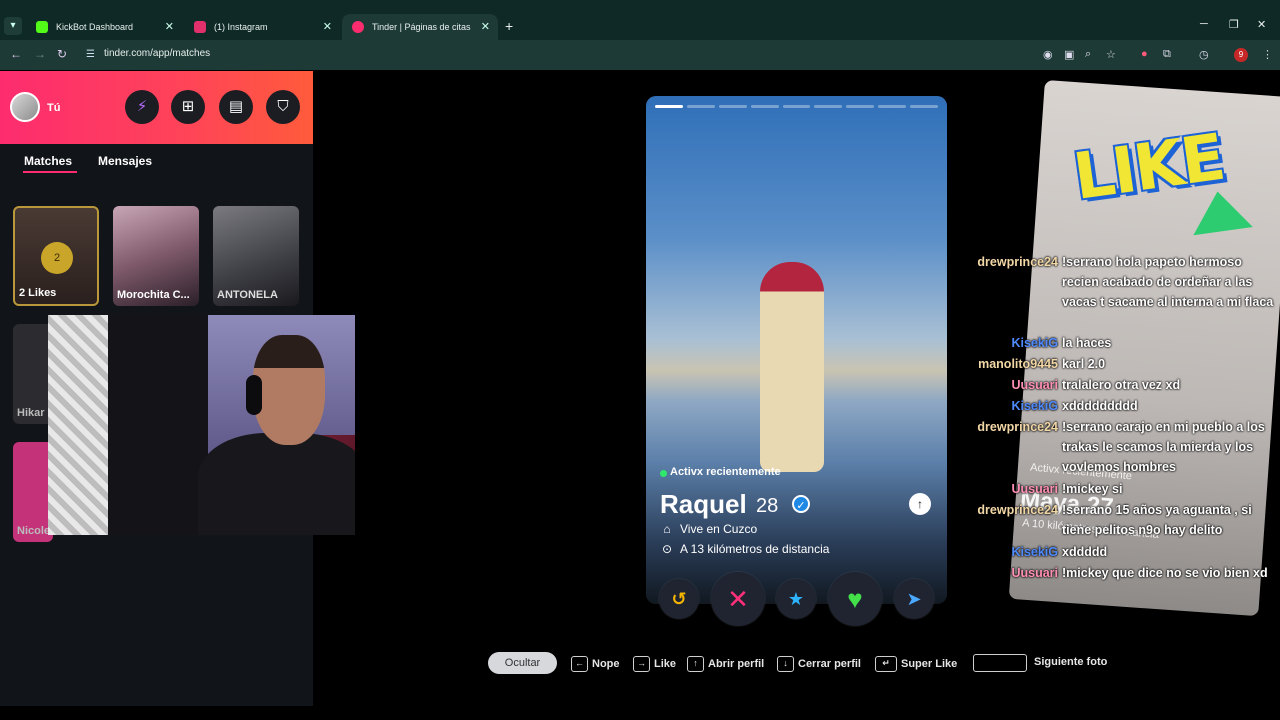 The image size is (1280, 720). What do you see at coordinates (641, 664) in the screenshot?
I see `right-arrow-key-icon: →` at bounding box center [641, 664].